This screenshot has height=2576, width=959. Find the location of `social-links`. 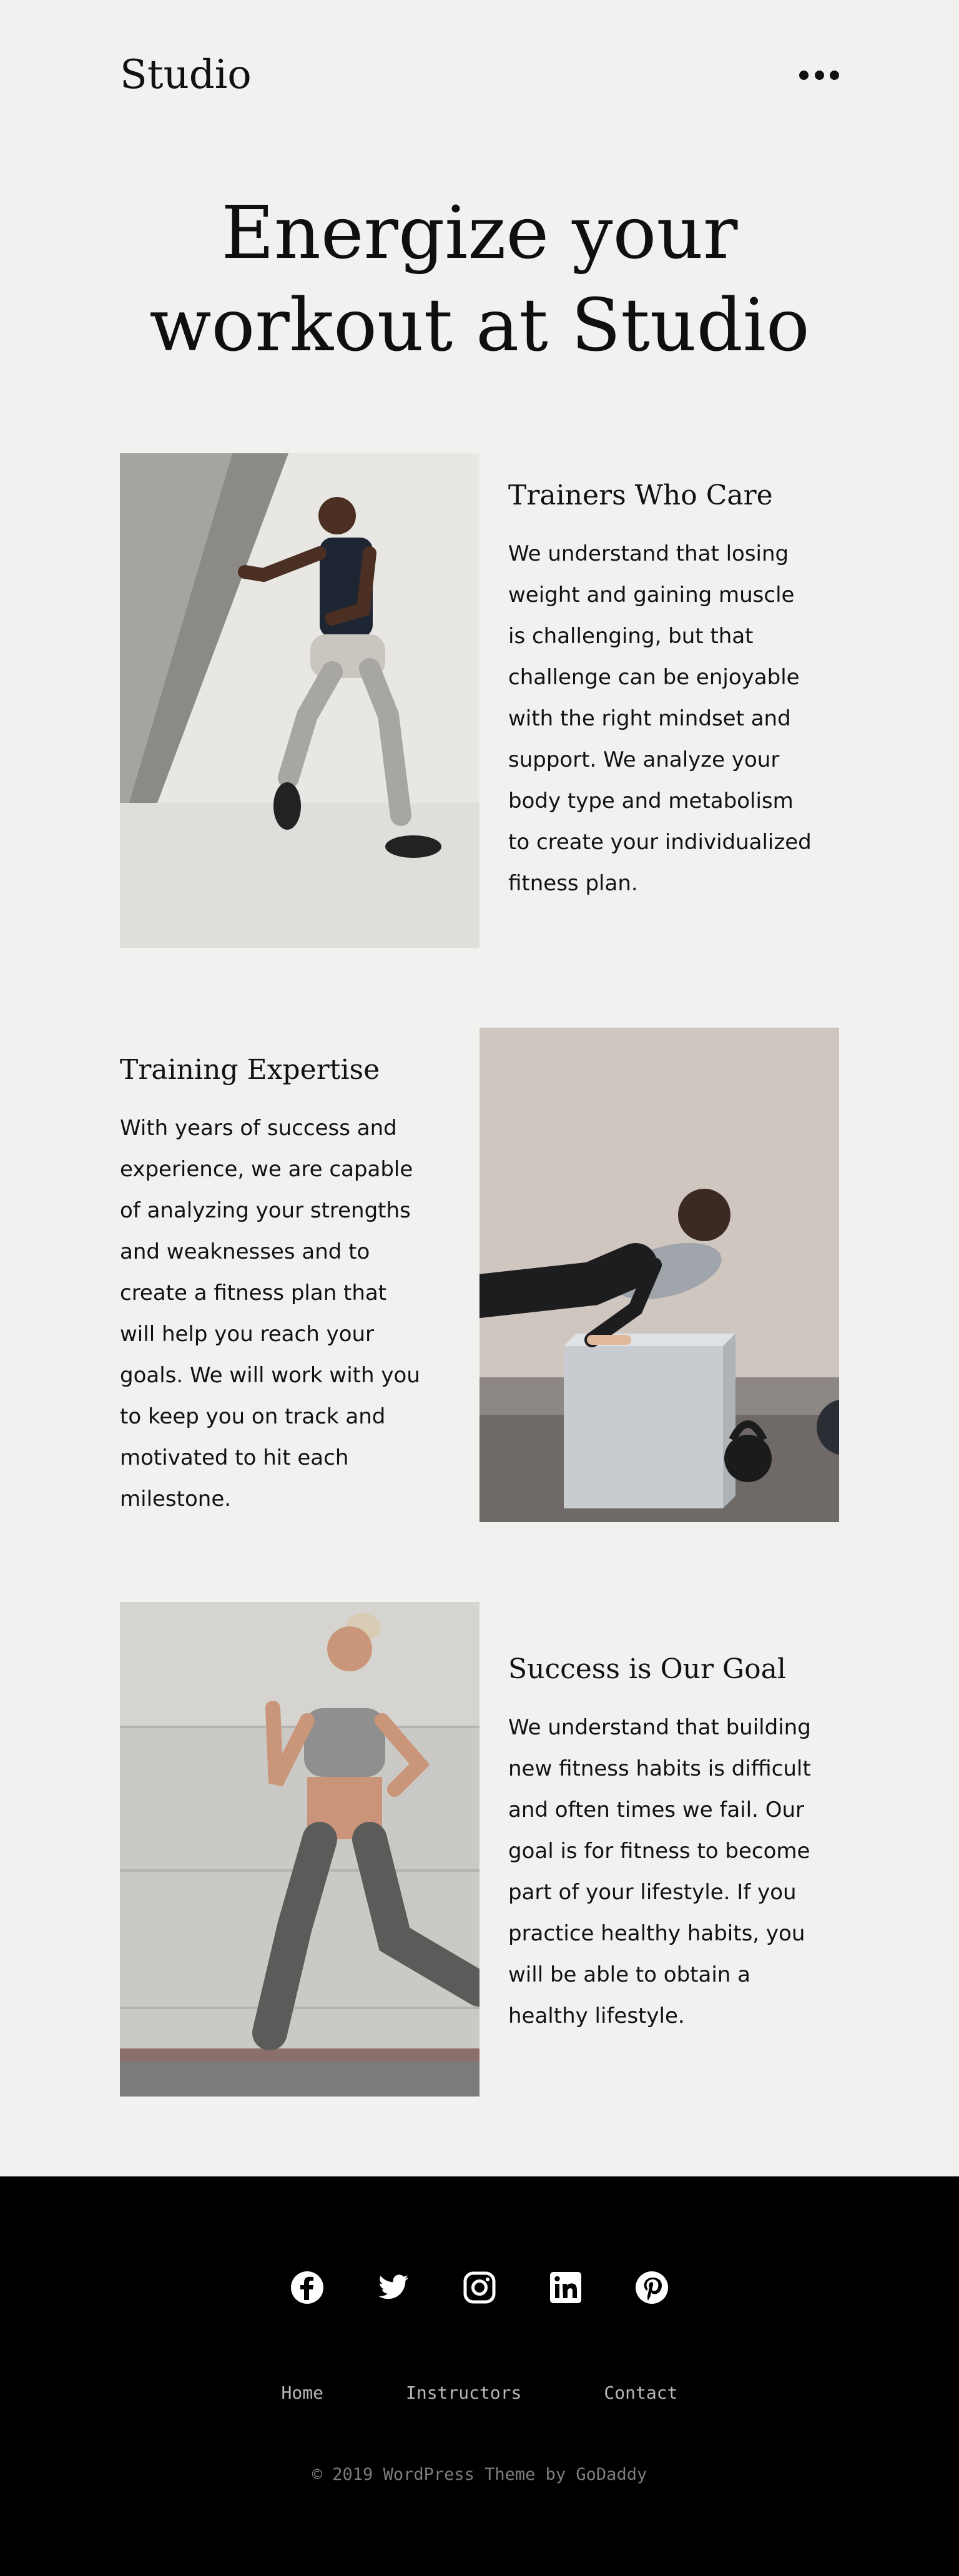

social-links is located at coordinates (479, 2287).